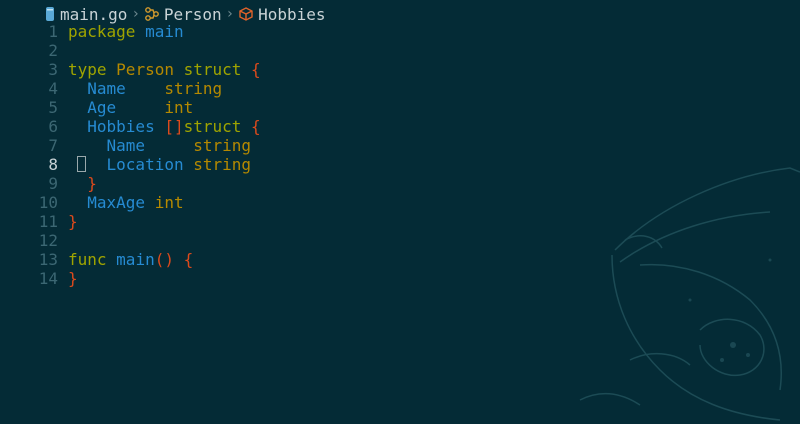  What do you see at coordinates (102, 107) in the screenshot?
I see `code-token: Age` at bounding box center [102, 107].